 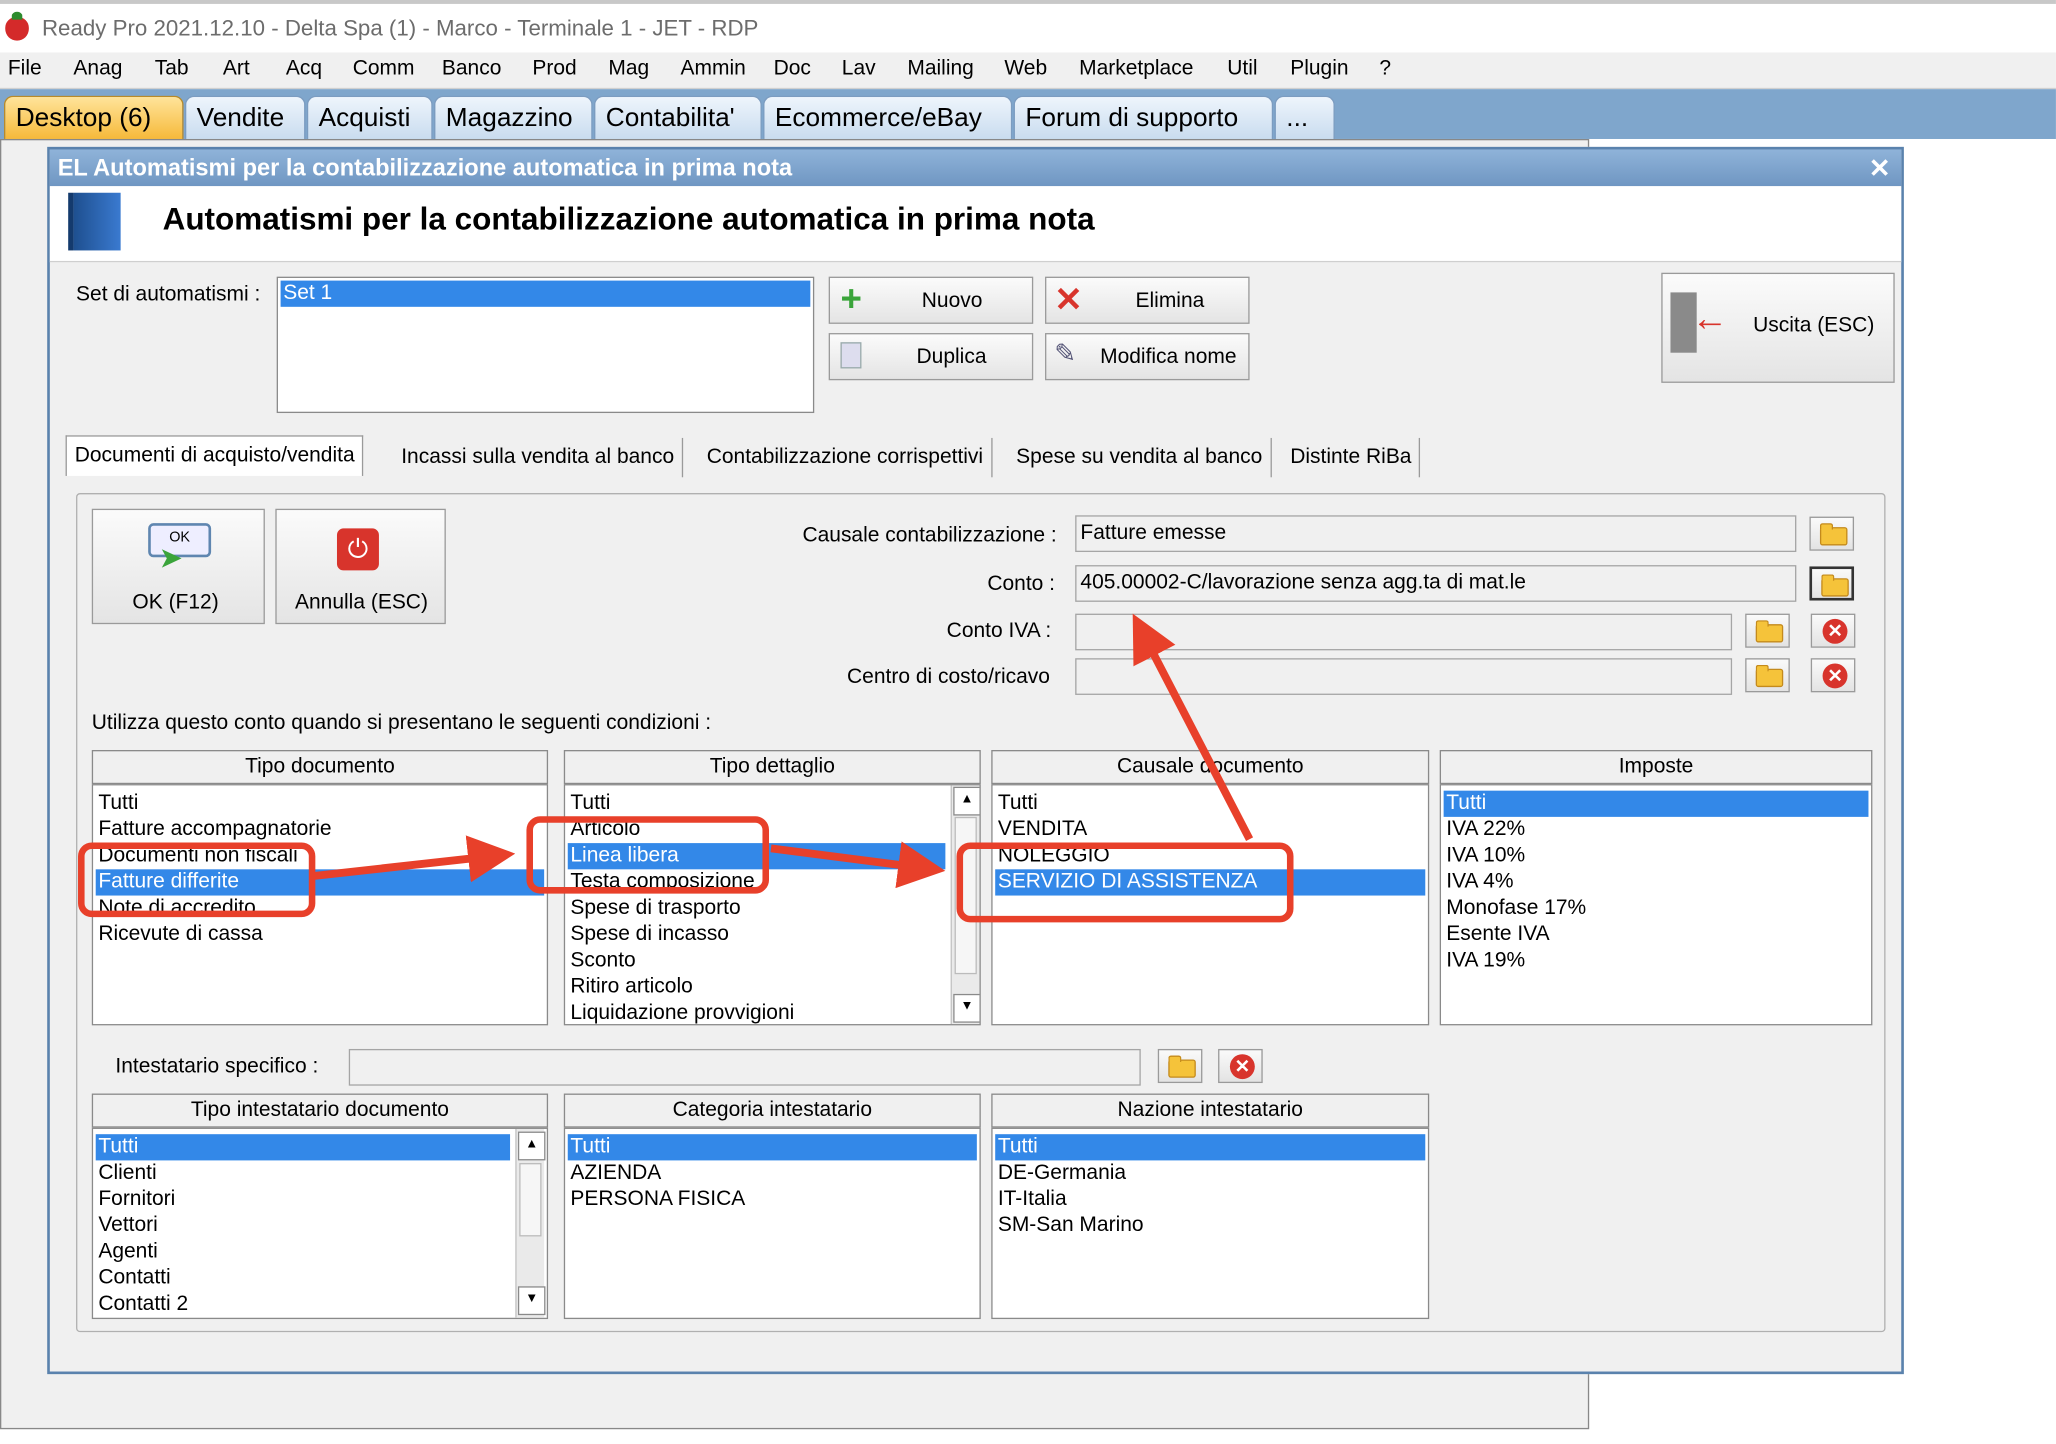 I want to click on list-item: Contatti 2, so click(x=303, y=1305).